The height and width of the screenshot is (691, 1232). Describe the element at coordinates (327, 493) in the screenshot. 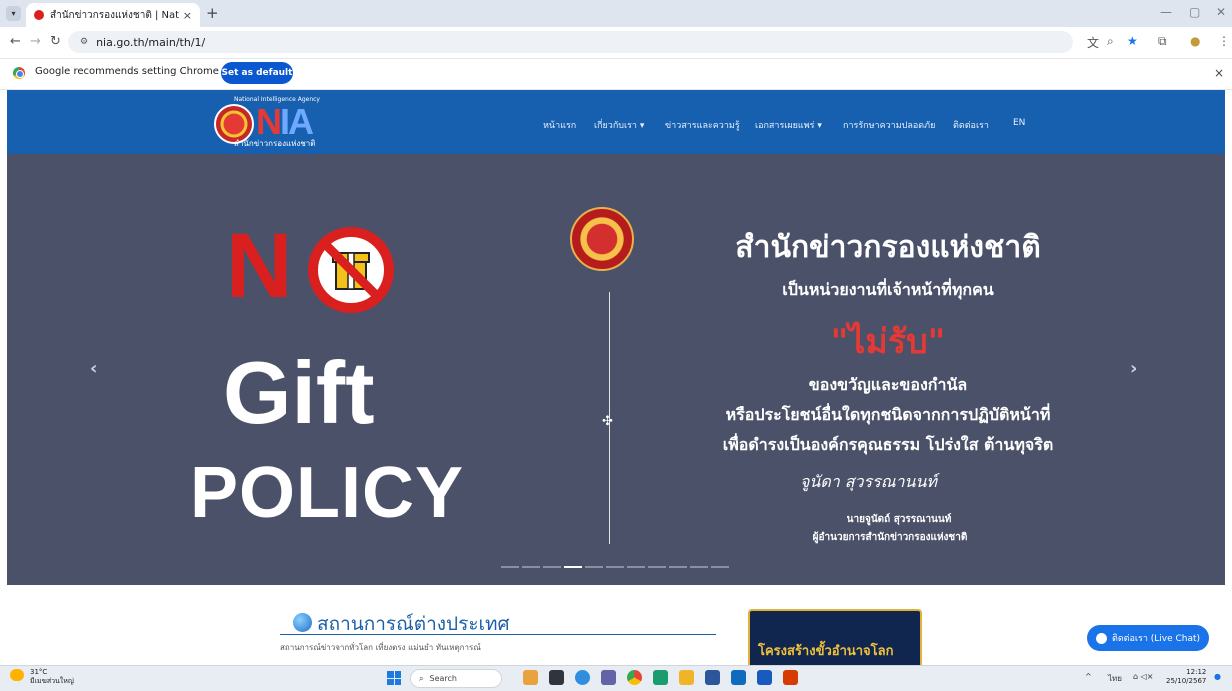

I see `policy-text: POLICY` at that location.